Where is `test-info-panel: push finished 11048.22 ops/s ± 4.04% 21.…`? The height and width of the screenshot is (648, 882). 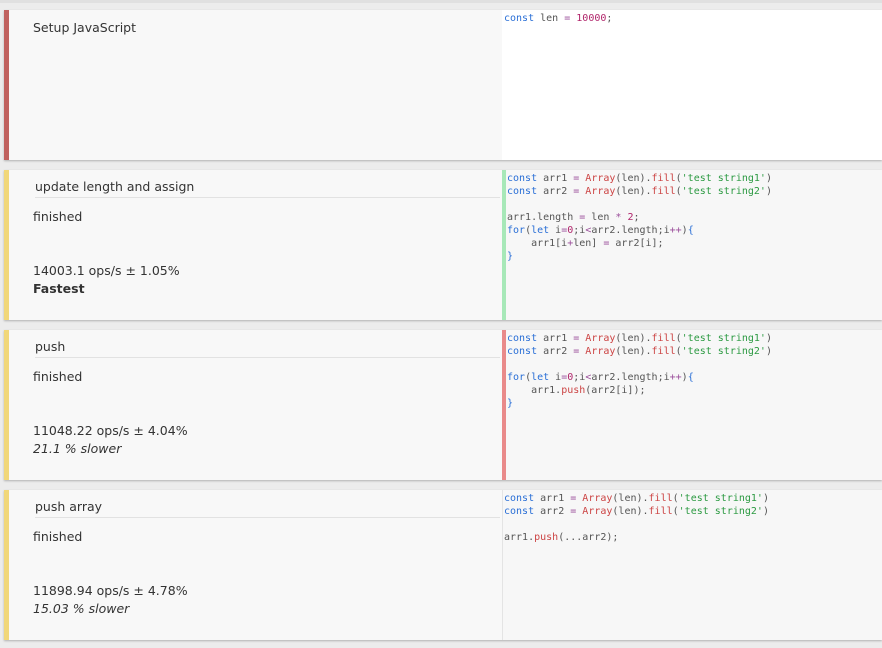 test-info-panel: push finished 11048.22 ops/s ± 4.04% 21.… is located at coordinates (255, 405).